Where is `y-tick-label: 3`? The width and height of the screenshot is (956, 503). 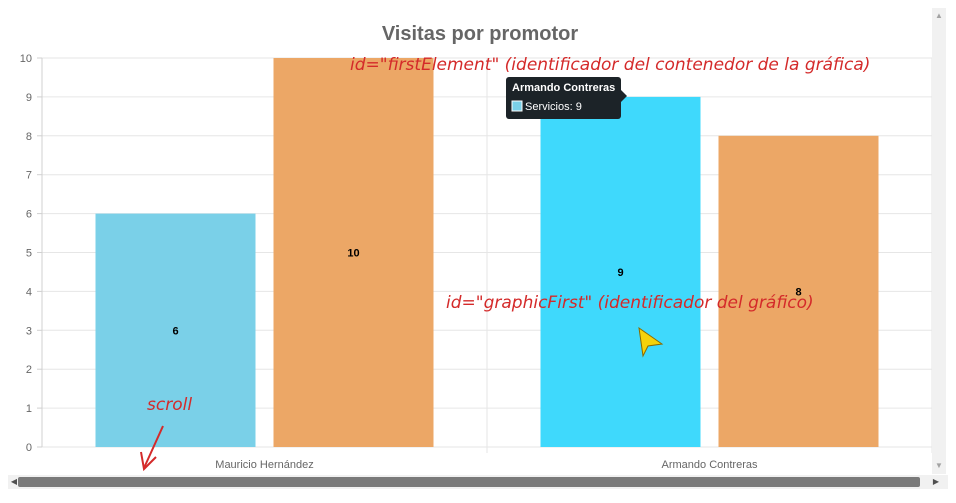
y-tick-label: 3 is located at coordinates (29, 331).